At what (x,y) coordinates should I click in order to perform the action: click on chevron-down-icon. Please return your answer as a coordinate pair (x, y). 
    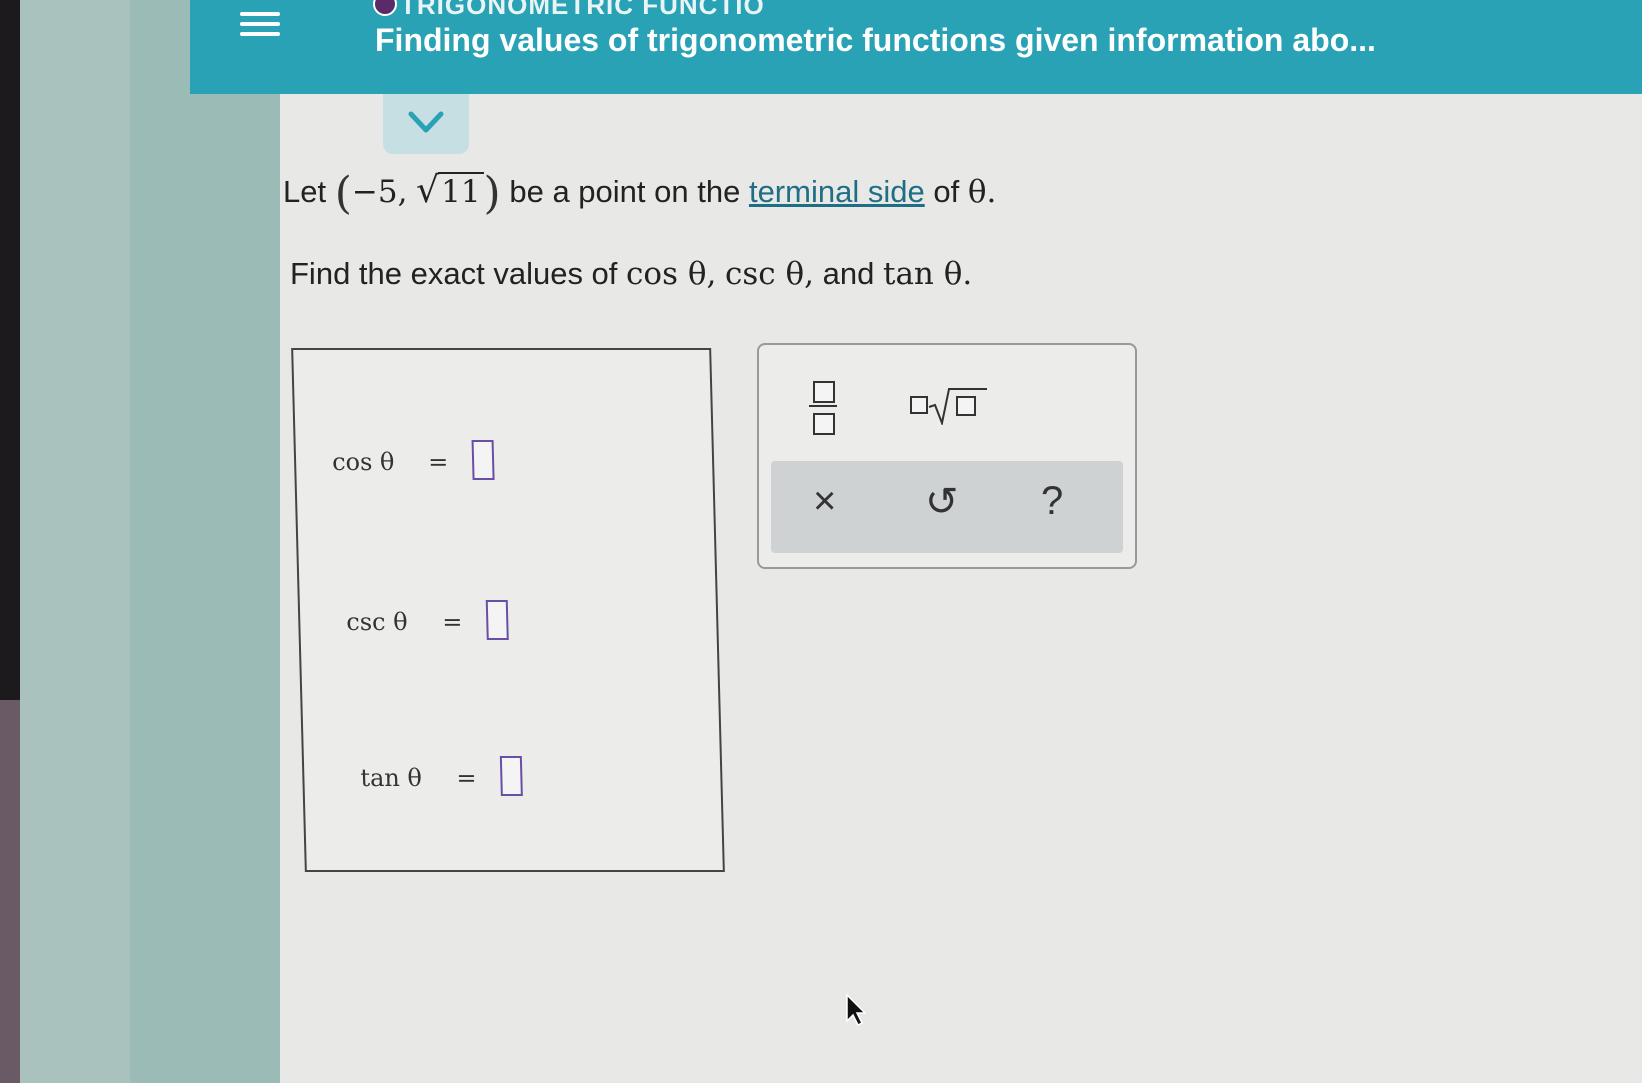
    Looking at the image, I should click on (426, 122).